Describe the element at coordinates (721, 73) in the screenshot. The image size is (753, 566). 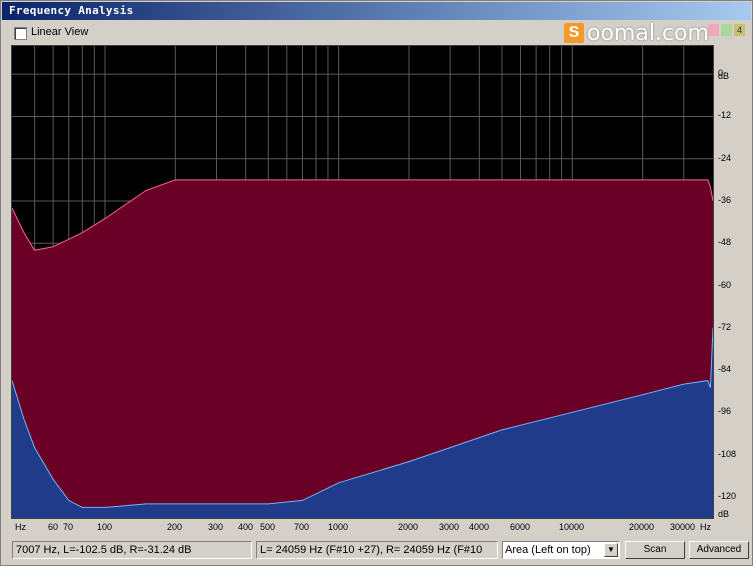
I see `db-tick-label: 0` at that location.